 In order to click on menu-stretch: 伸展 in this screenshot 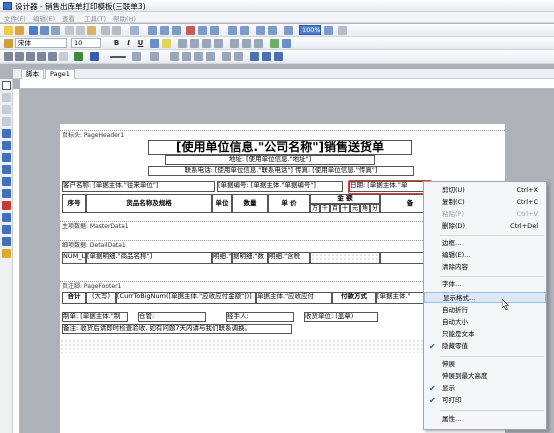, I will do `click(485, 364)`.